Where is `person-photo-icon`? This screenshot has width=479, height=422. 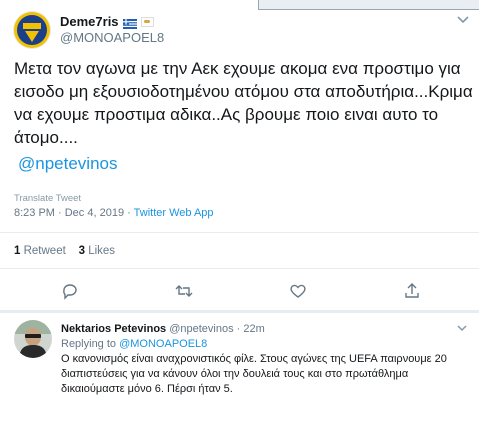 person-photo-icon is located at coordinates (33, 339).